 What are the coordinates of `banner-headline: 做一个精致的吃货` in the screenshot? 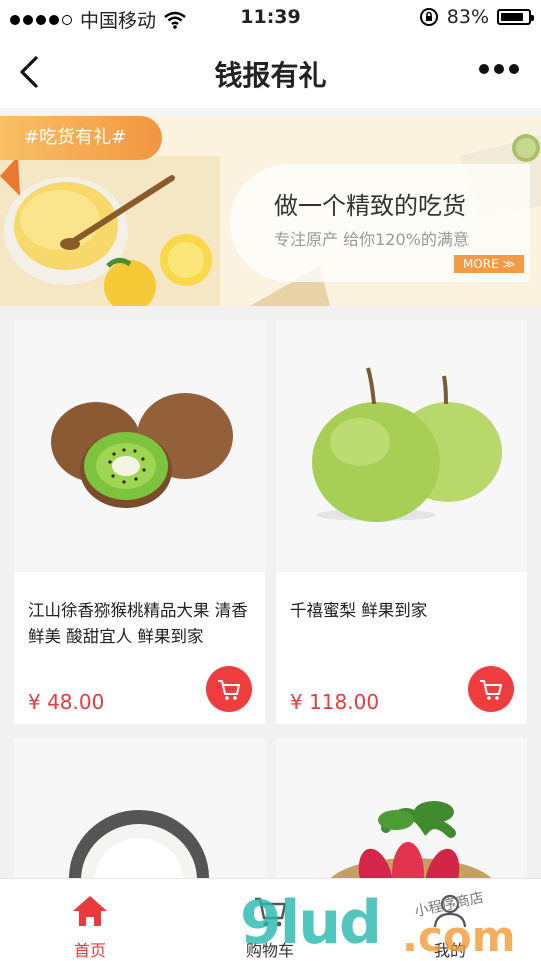 It's located at (370, 206).